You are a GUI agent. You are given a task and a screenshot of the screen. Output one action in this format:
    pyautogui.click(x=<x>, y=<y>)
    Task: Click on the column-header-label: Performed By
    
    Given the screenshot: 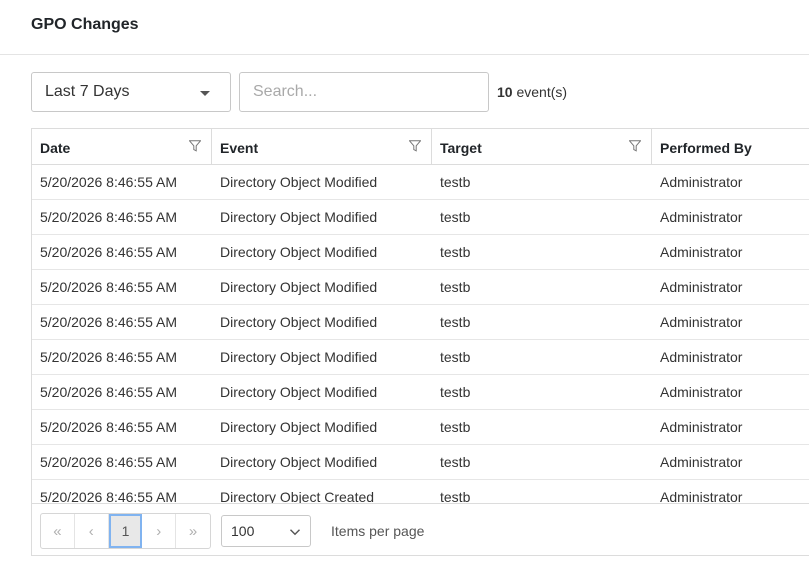 What is the action you would take?
    pyautogui.click(x=706, y=148)
    